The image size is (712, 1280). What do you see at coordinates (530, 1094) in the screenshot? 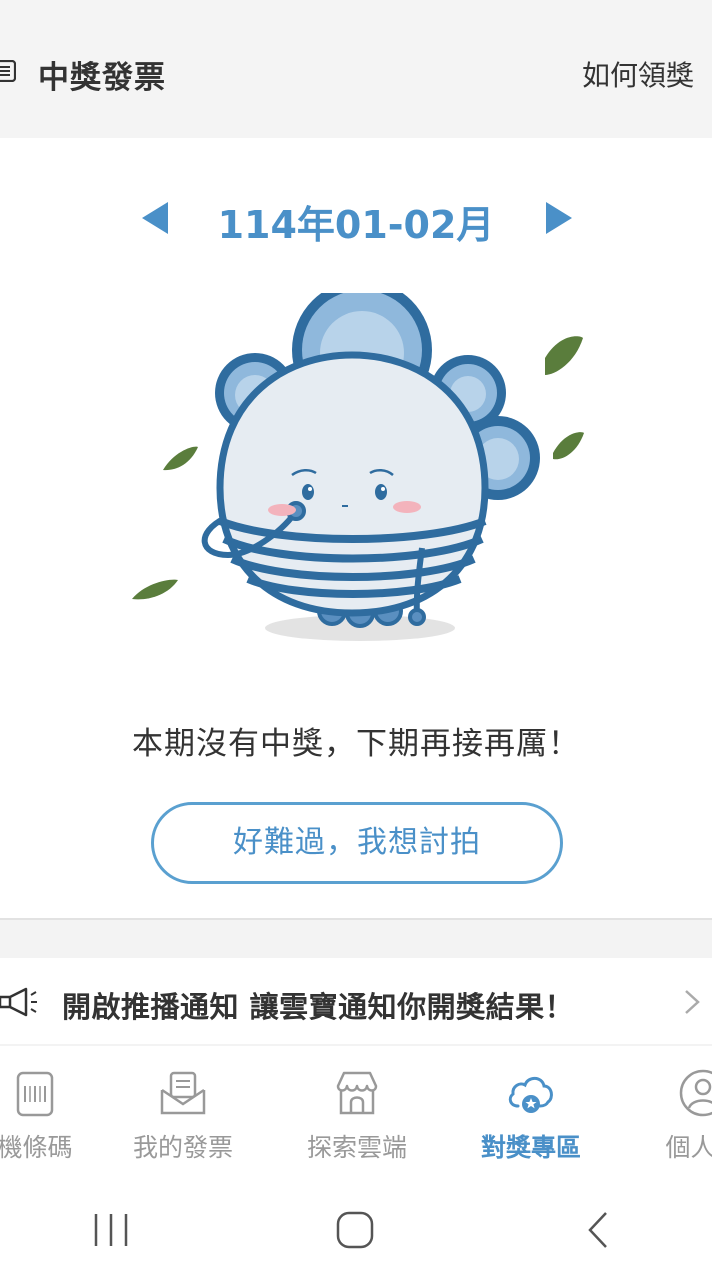
I see `cloud-star-icon` at bounding box center [530, 1094].